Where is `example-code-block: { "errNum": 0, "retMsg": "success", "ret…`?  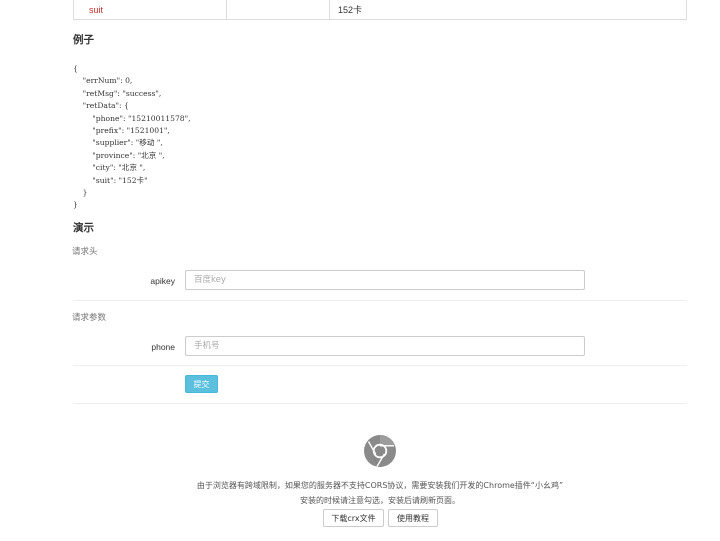 example-code-block: { "errNum": 0, "retMsg": "success", "ret… is located at coordinates (132, 137).